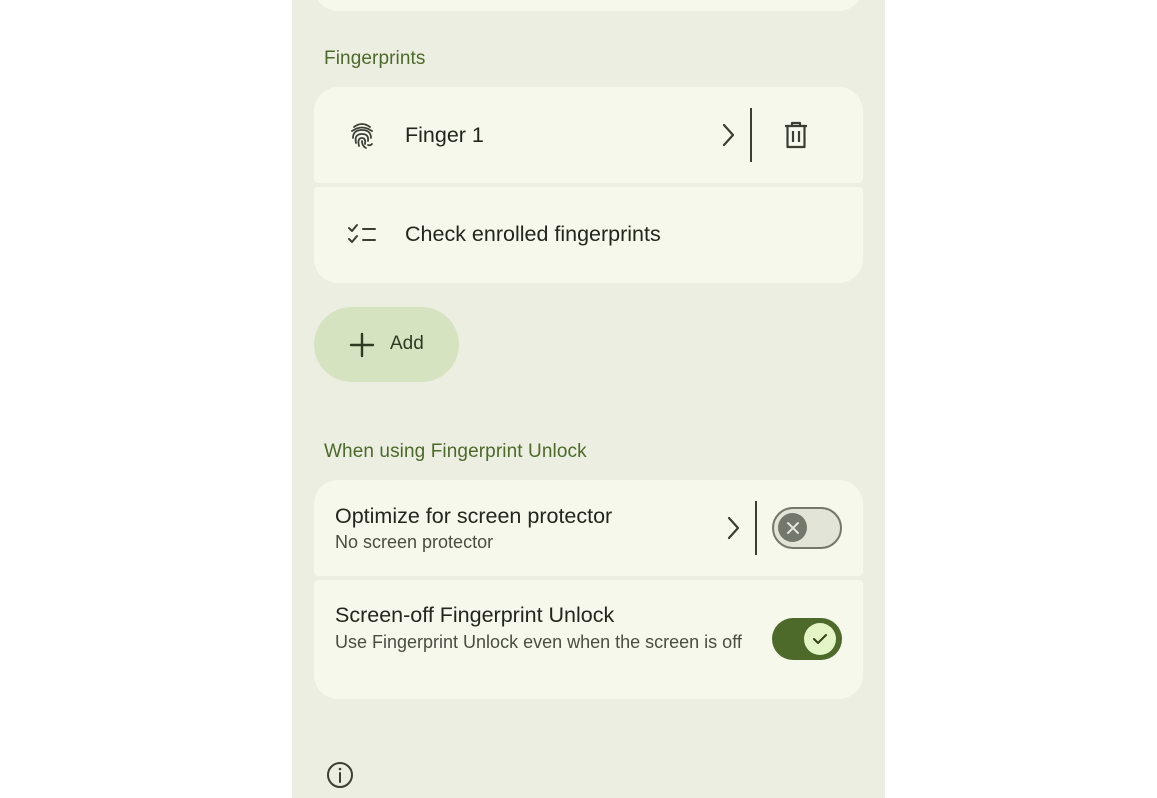 This screenshot has height=798, width=1157. Describe the element at coordinates (475, 615) in the screenshot. I see `screen-off-unlock-title: Screen-off Fingerprint Unlock` at that location.